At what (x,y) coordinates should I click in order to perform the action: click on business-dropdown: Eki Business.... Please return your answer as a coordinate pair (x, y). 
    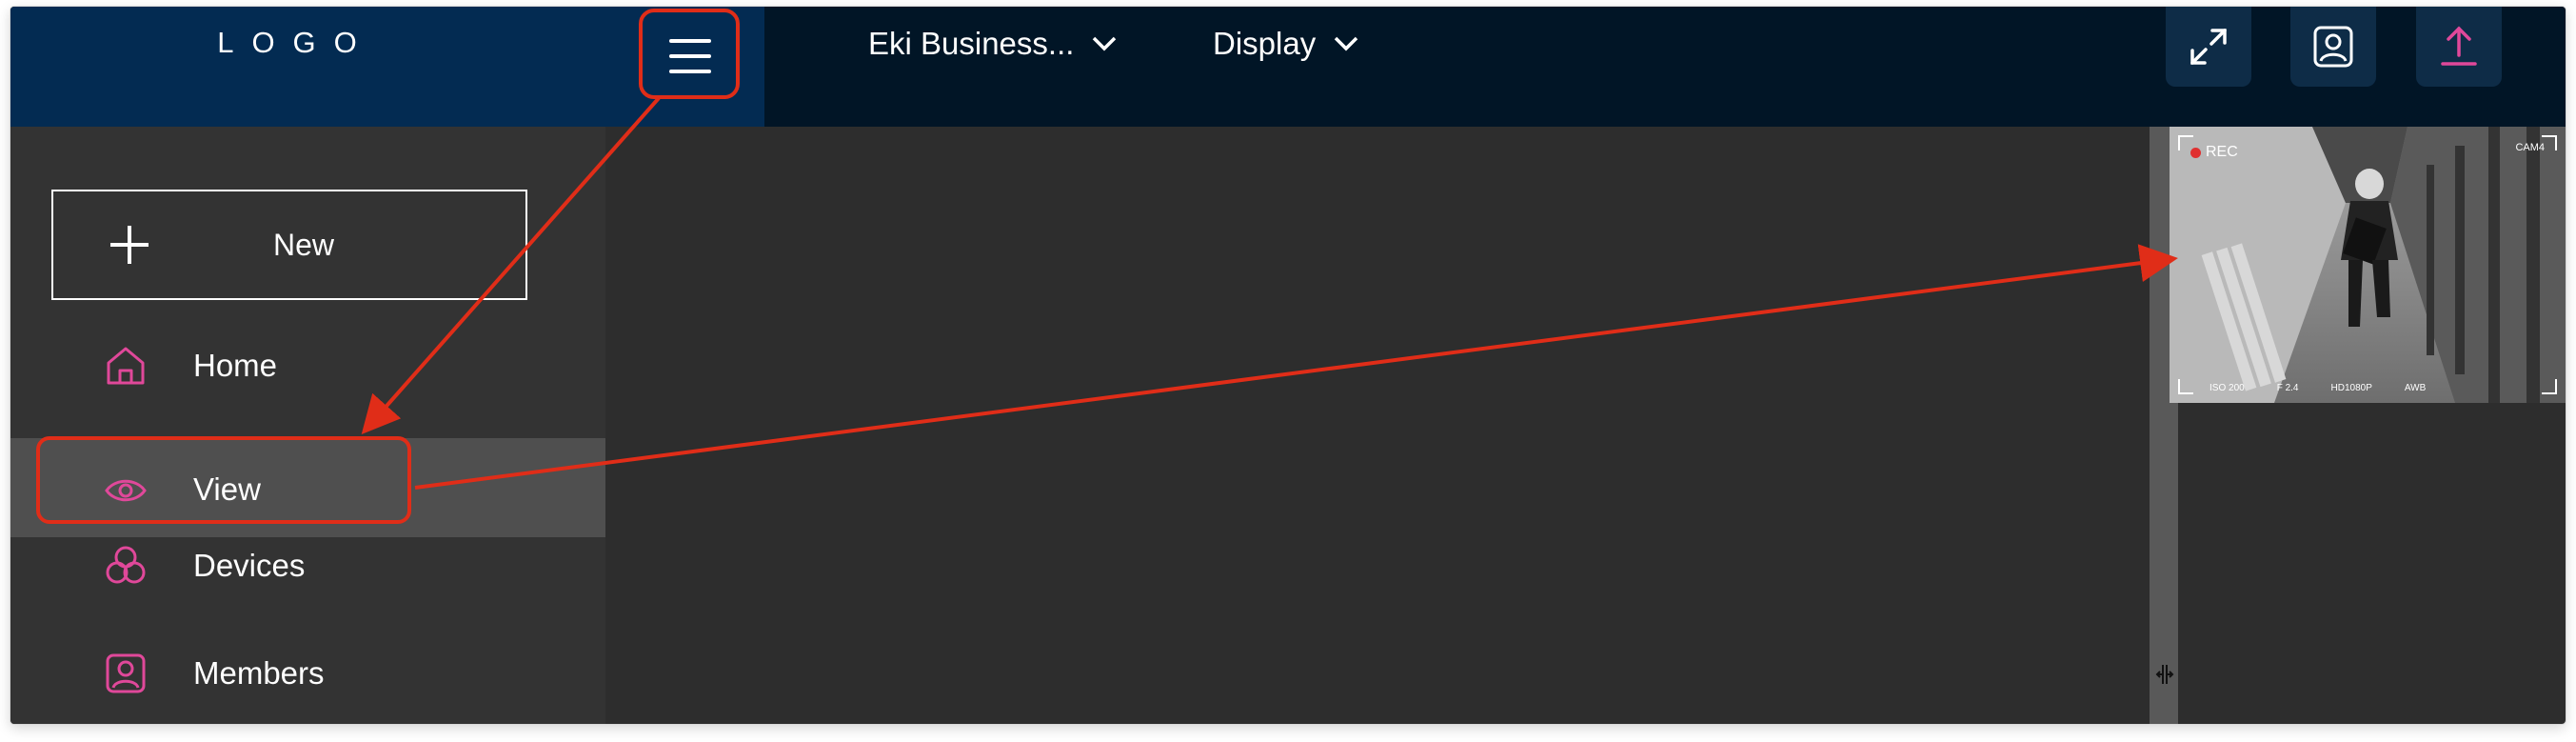
    Looking at the image, I should click on (993, 44).